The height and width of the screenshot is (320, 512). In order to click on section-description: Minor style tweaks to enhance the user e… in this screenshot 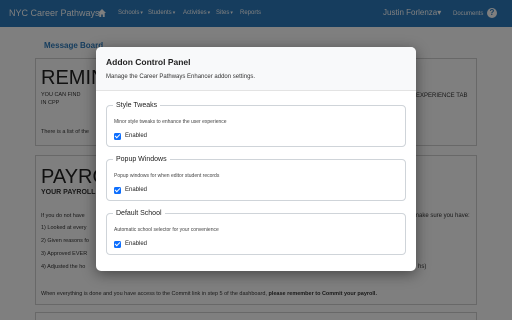, I will do `click(170, 122)`.